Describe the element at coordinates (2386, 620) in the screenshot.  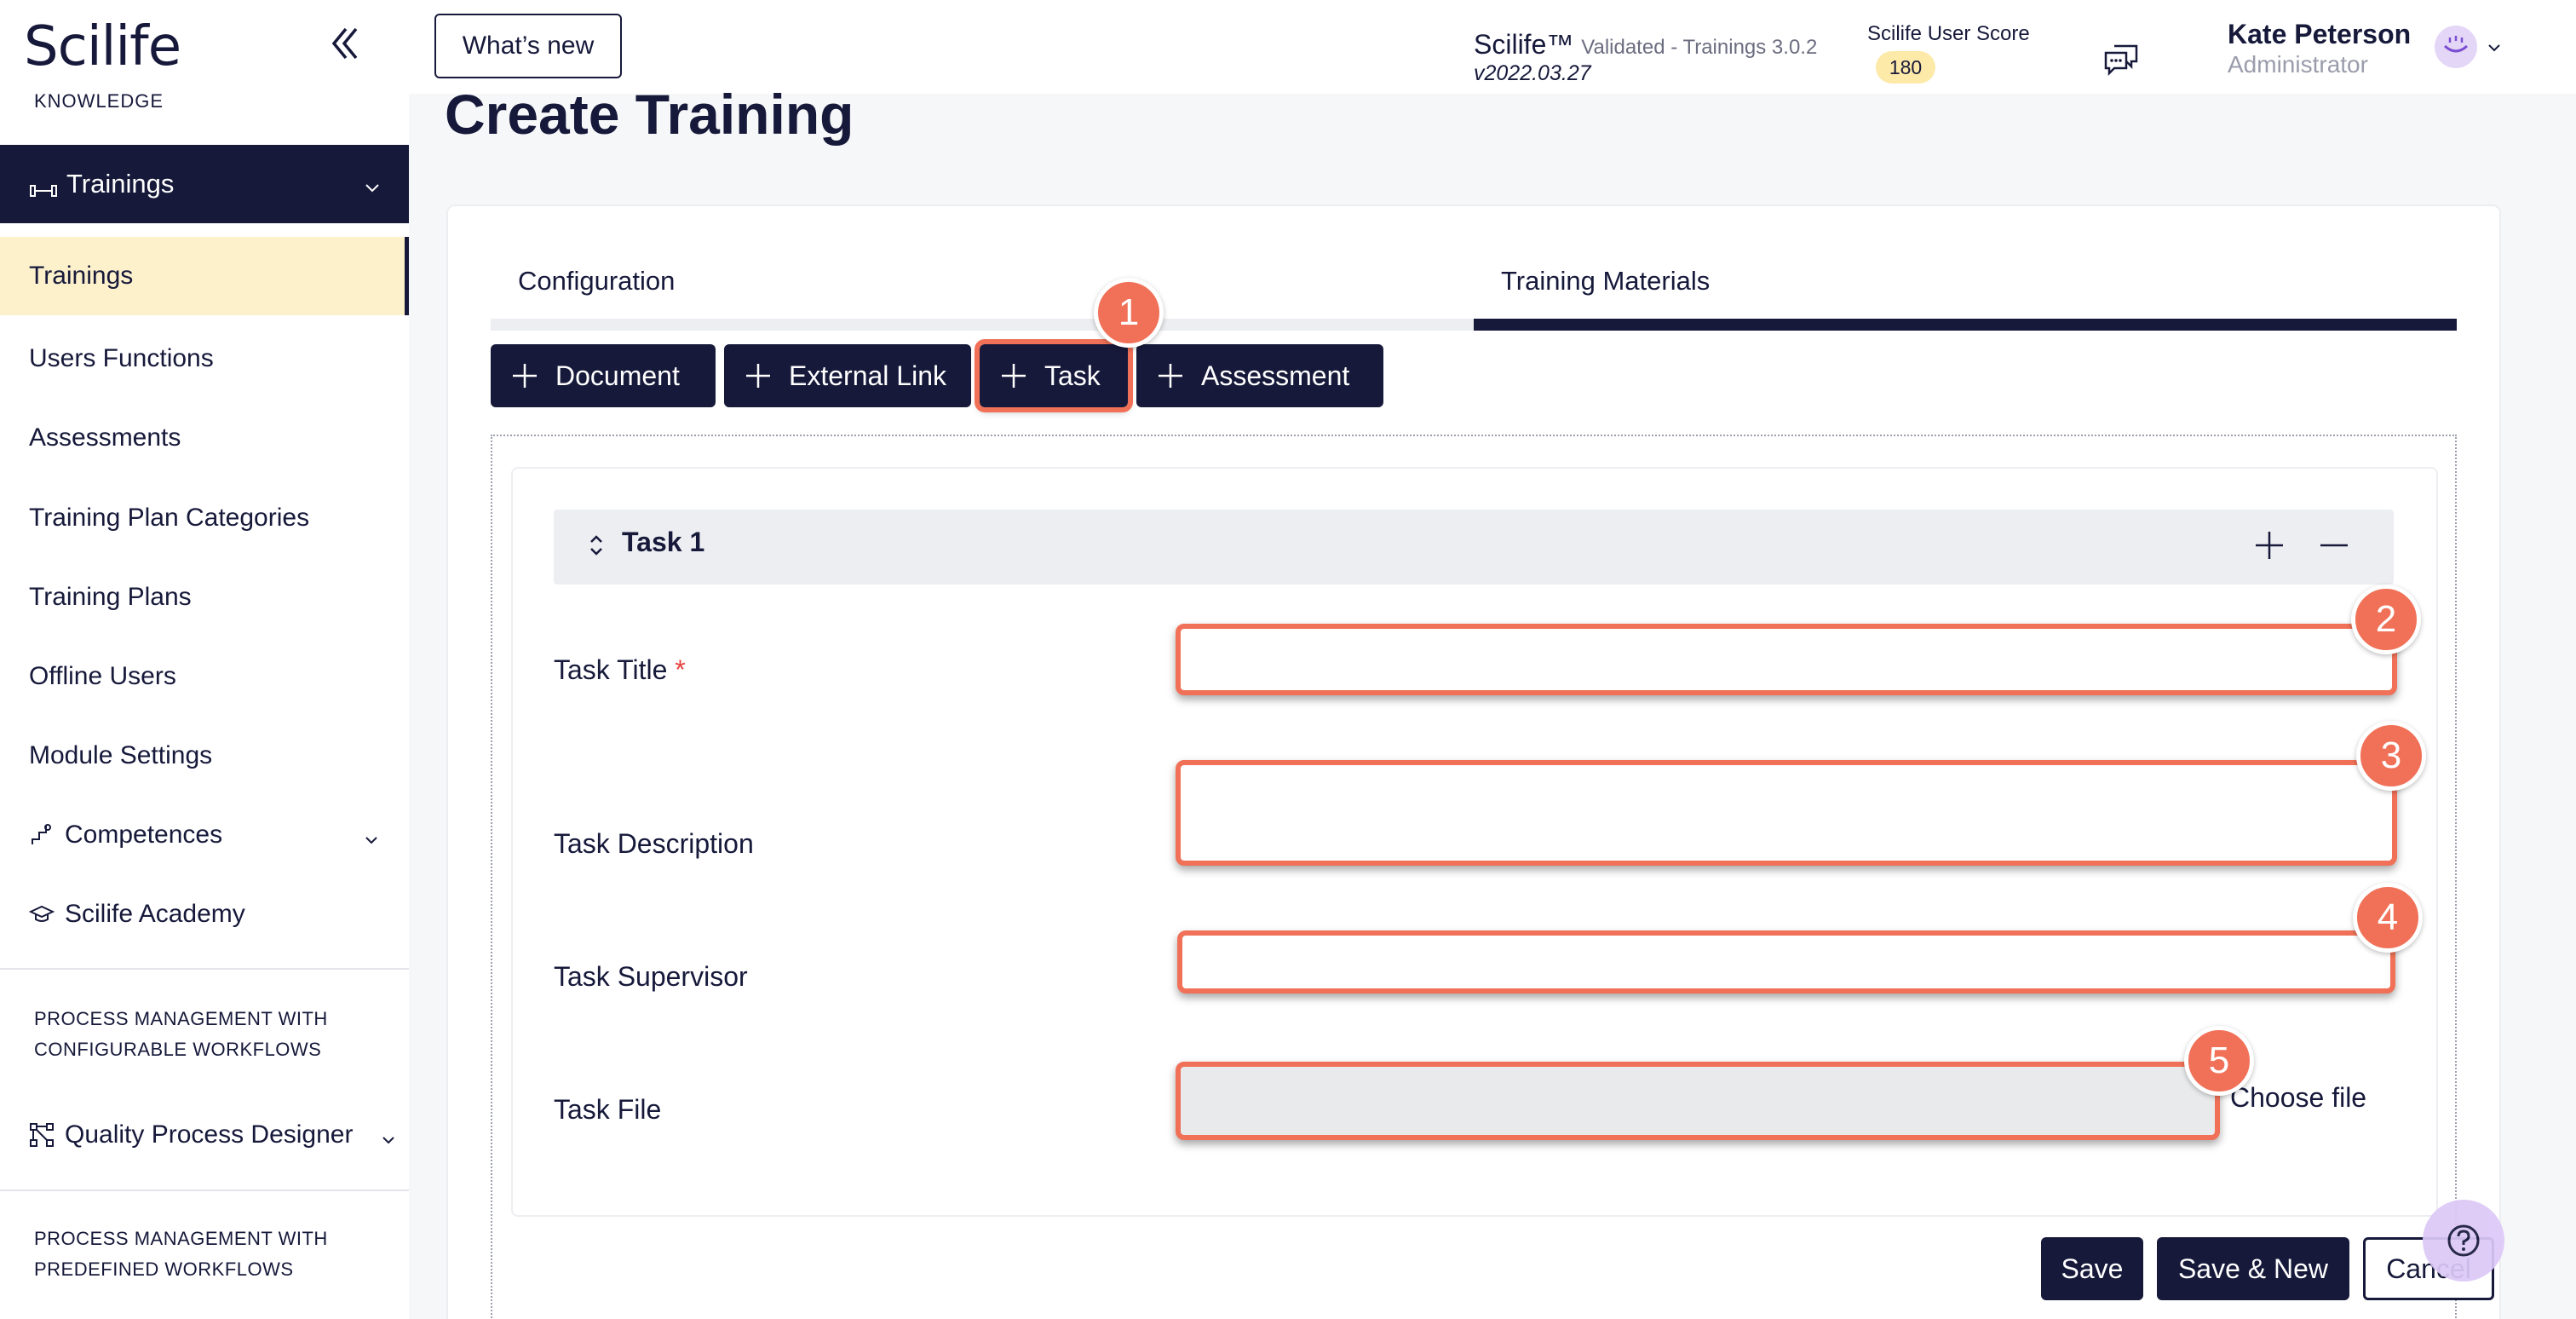
I see `step-marker-2: 2` at that location.